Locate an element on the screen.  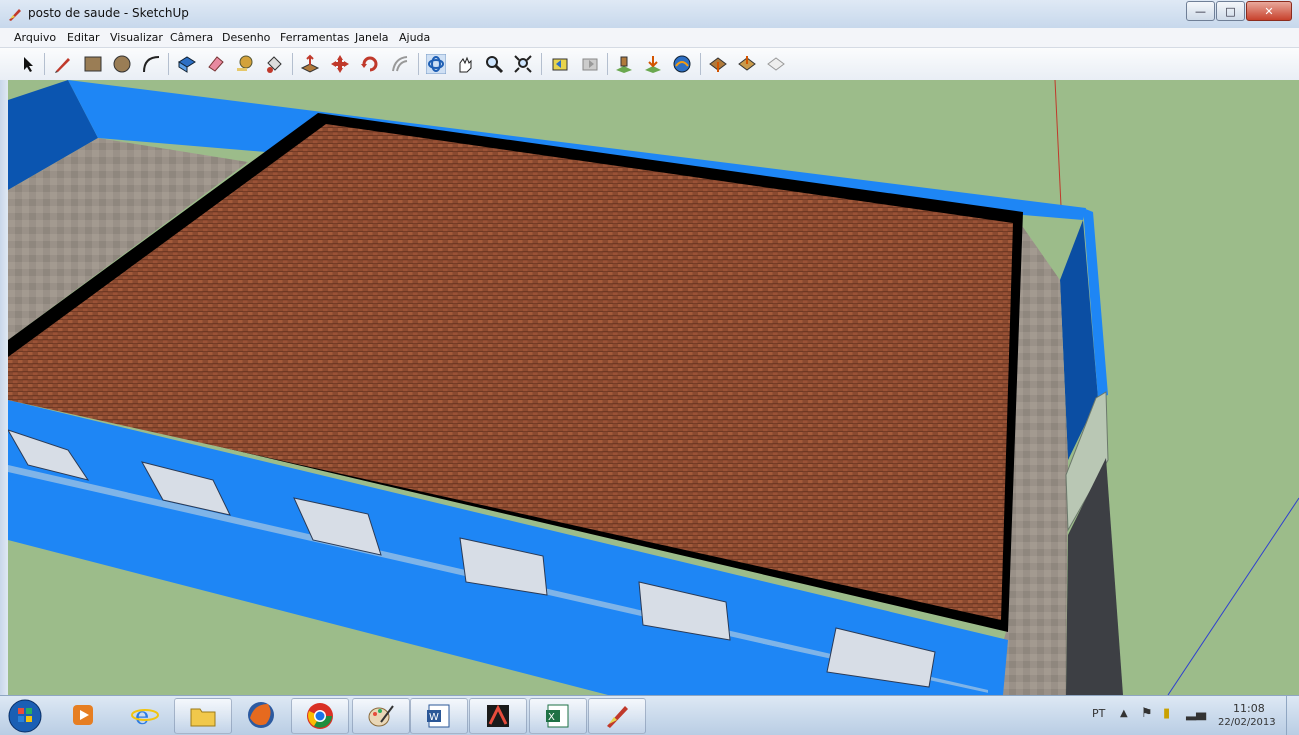
chrome-icon is located at coordinates (320, 716).